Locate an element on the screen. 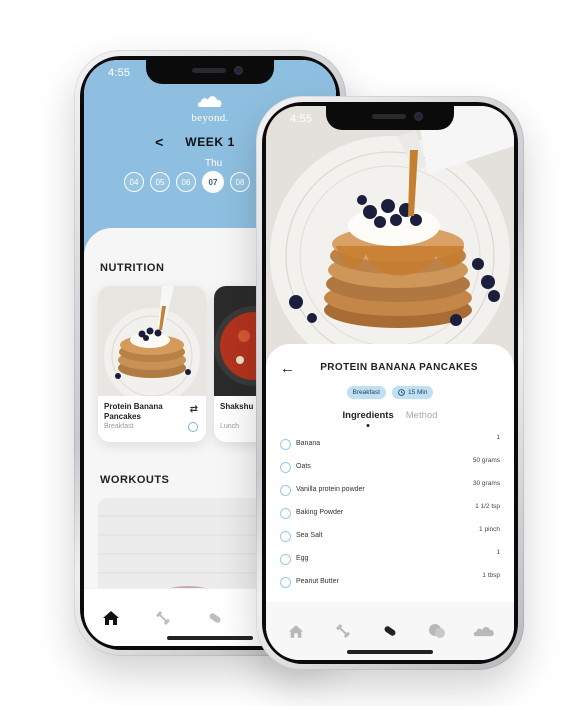 This screenshot has height=706, width=580. meal-name: Protein Banana Pancakes is located at coordinates (133, 411).